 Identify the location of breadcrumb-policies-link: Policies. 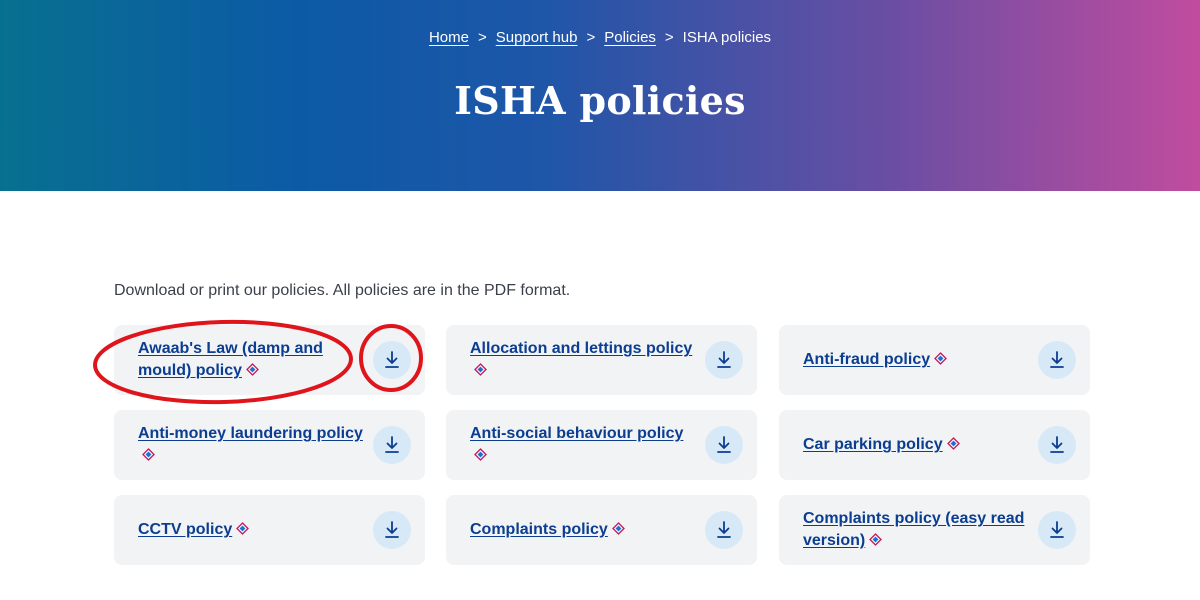
(630, 37).